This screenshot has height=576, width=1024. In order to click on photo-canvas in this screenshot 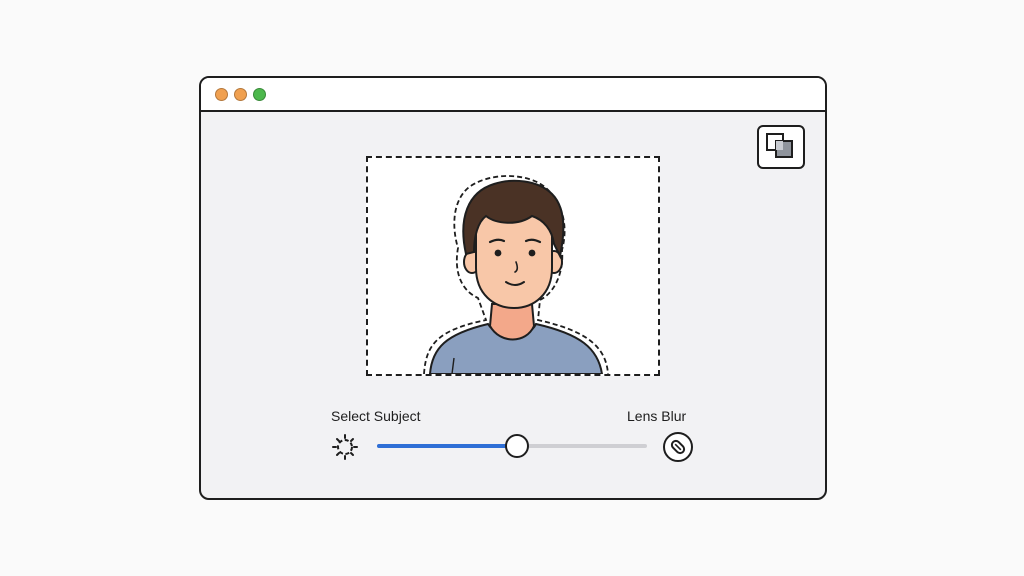, I will do `click(513, 266)`.